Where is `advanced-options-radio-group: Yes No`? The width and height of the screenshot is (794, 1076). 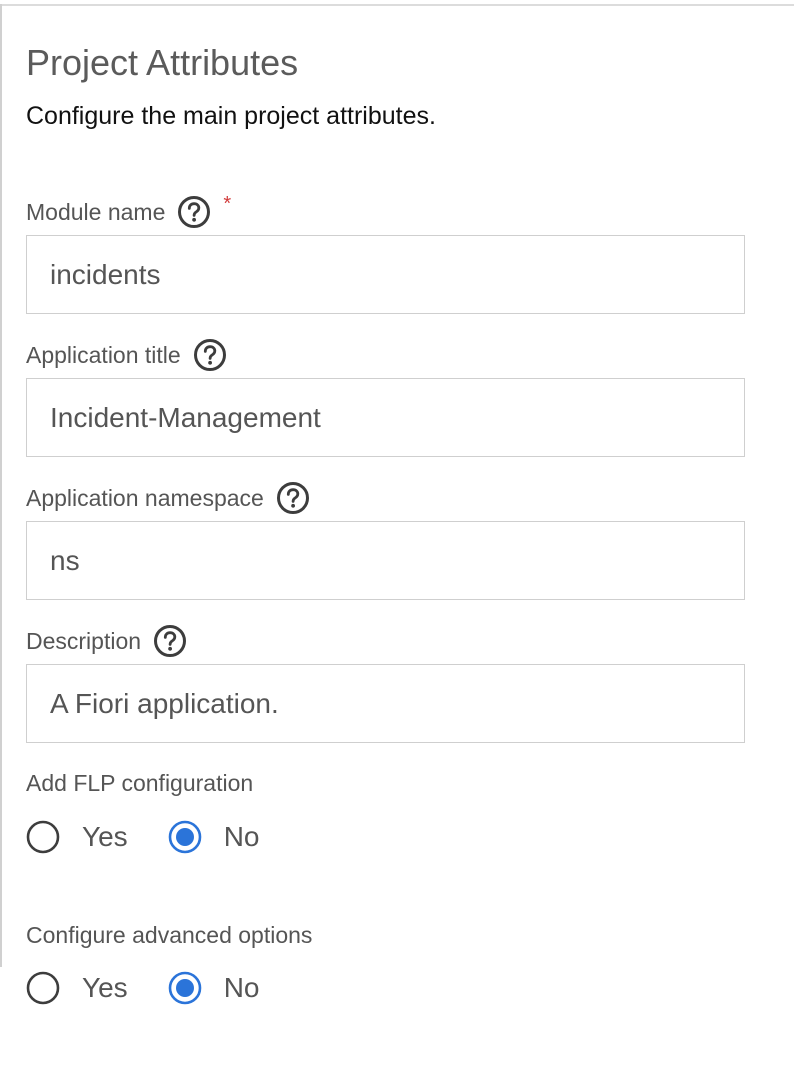
advanced-options-radio-group: Yes No is located at coordinates (142, 988).